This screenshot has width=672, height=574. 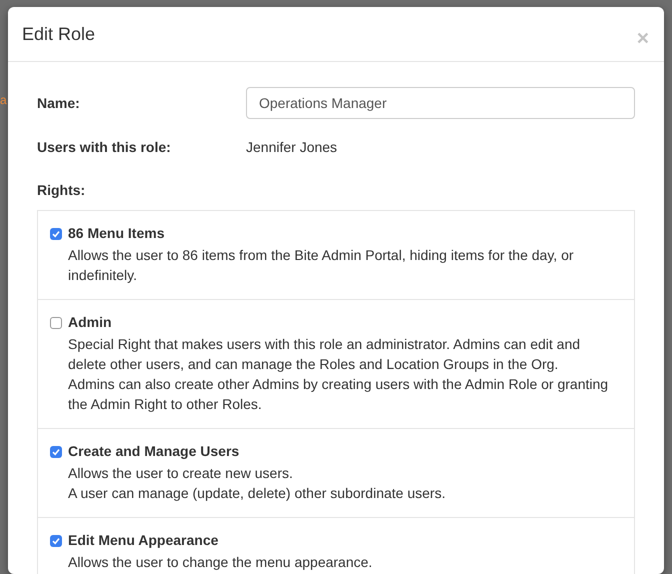 What do you see at coordinates (59, 103) in the screenshot?
I see `field-label: Name:` at bounding box center [59, 103].